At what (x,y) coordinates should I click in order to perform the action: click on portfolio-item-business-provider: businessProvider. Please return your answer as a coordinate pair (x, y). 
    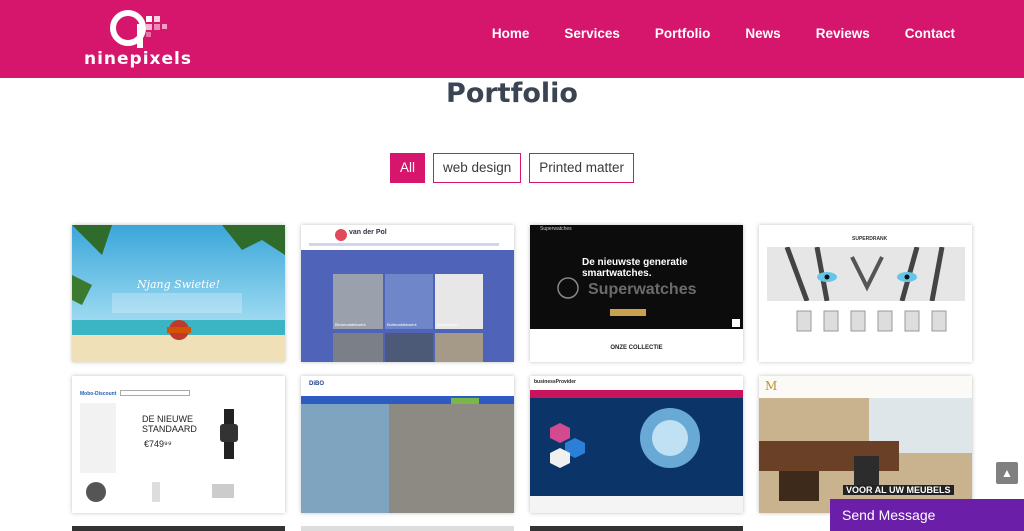
    Looking at the image, I should click on (636, 444).